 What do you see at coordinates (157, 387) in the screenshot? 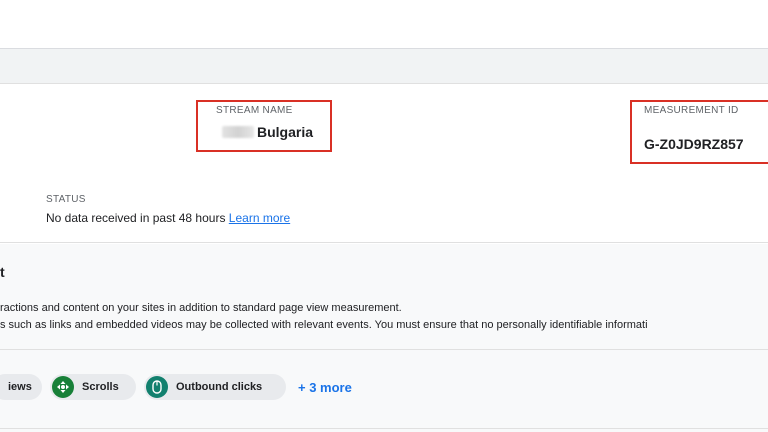
I see `mouse-icon` at bounding box center [157, 387].